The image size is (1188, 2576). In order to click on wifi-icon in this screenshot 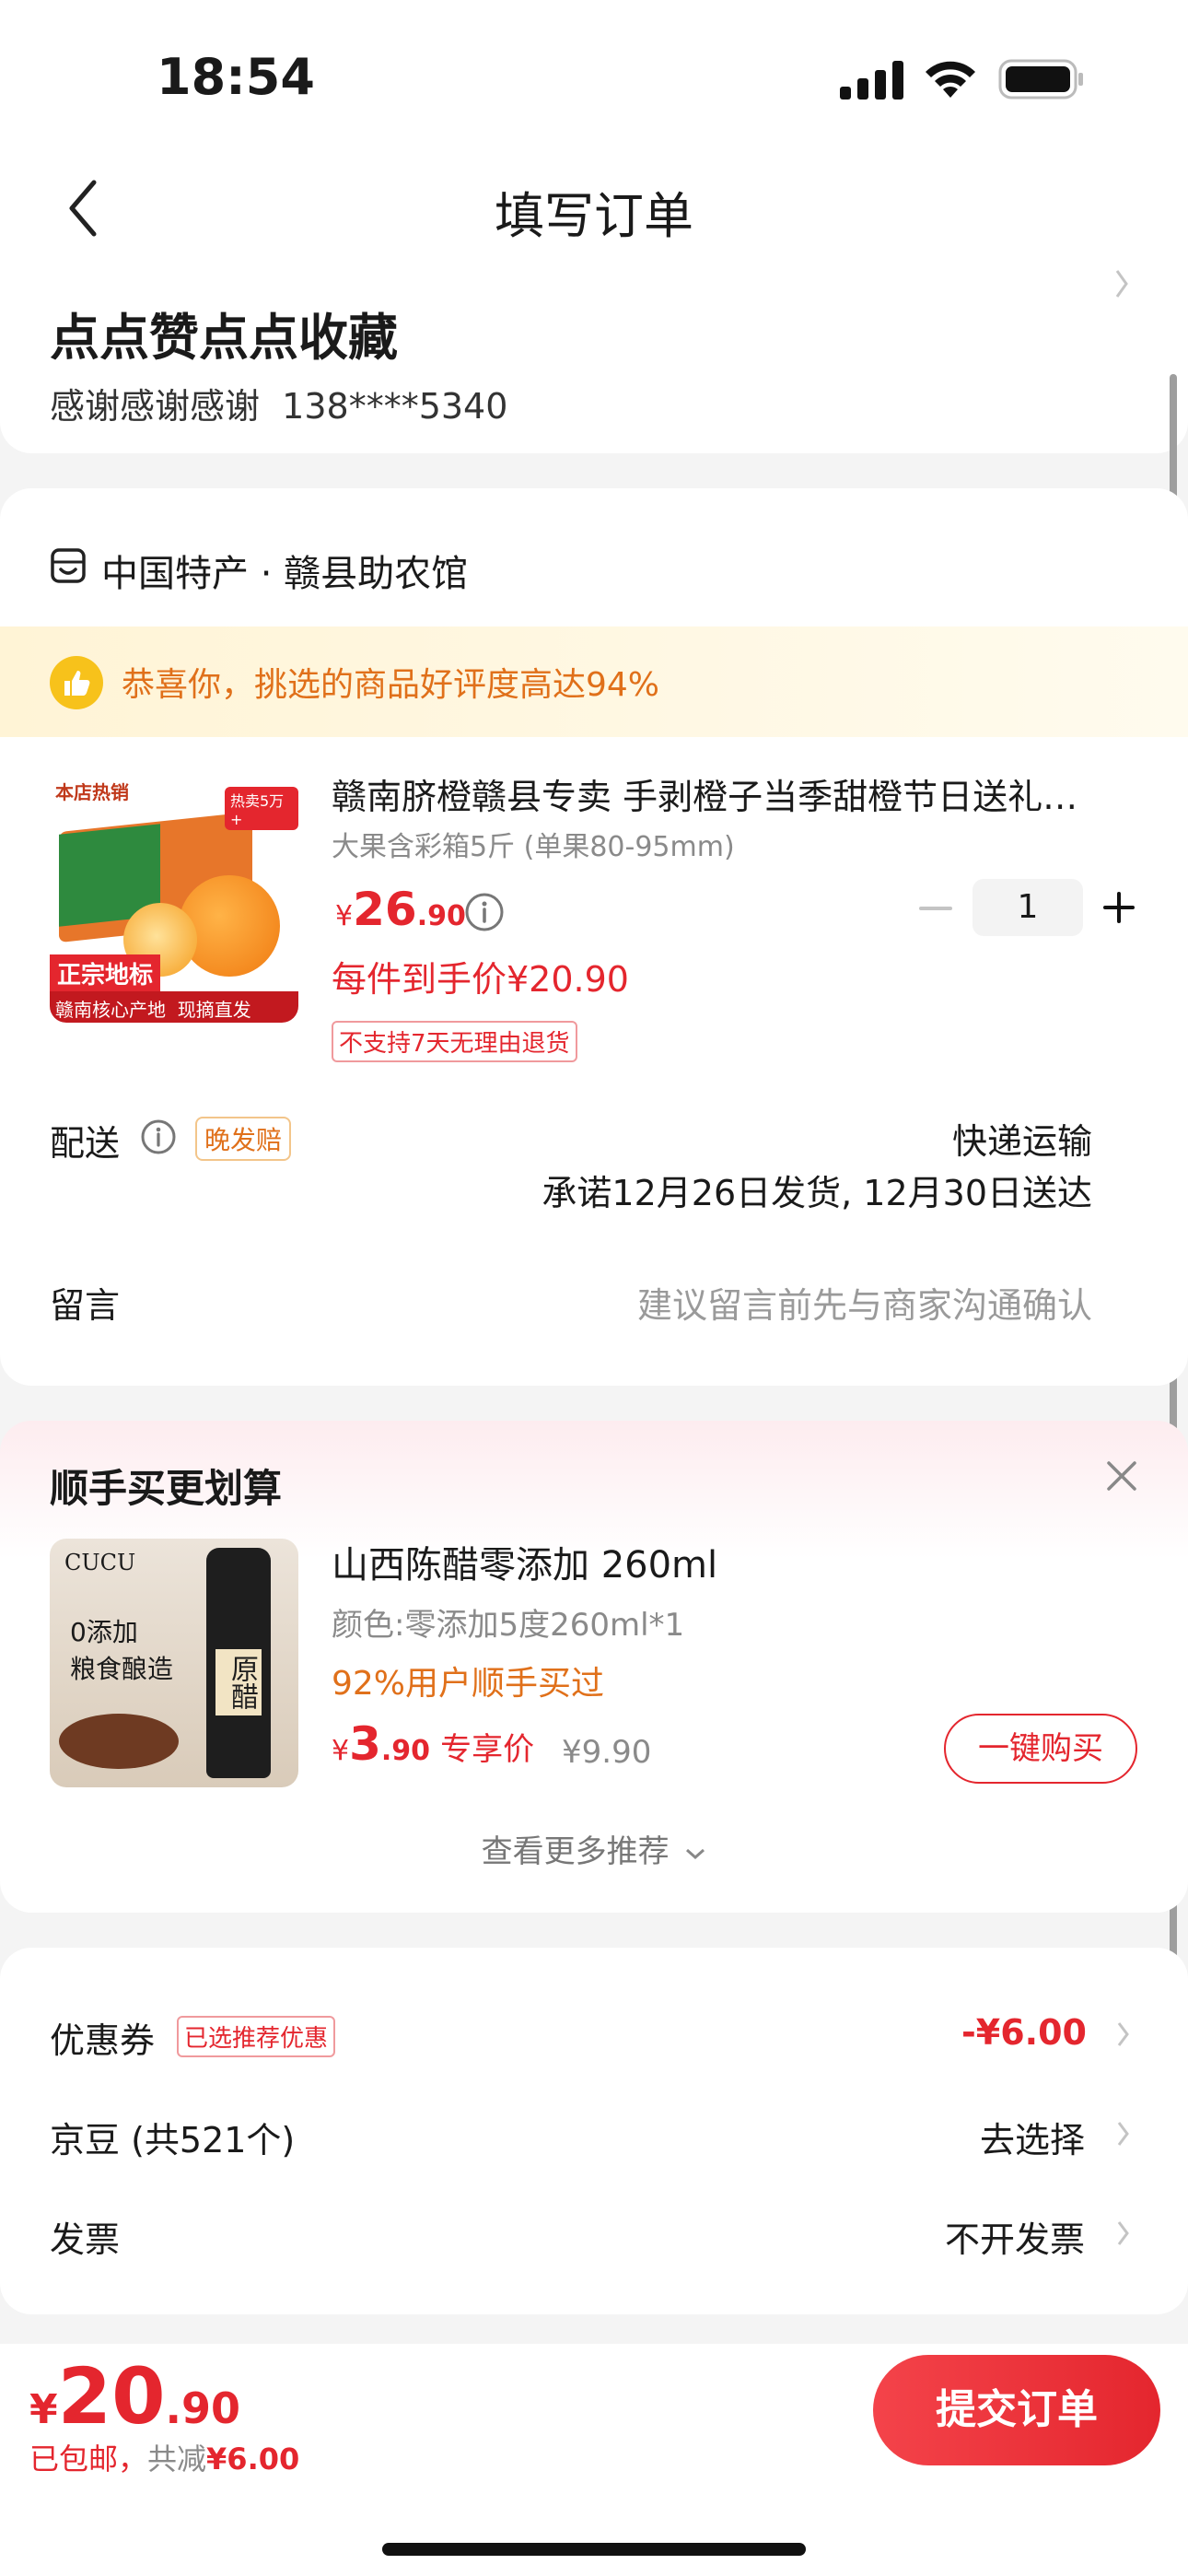, I will do `click(951, 78)`.